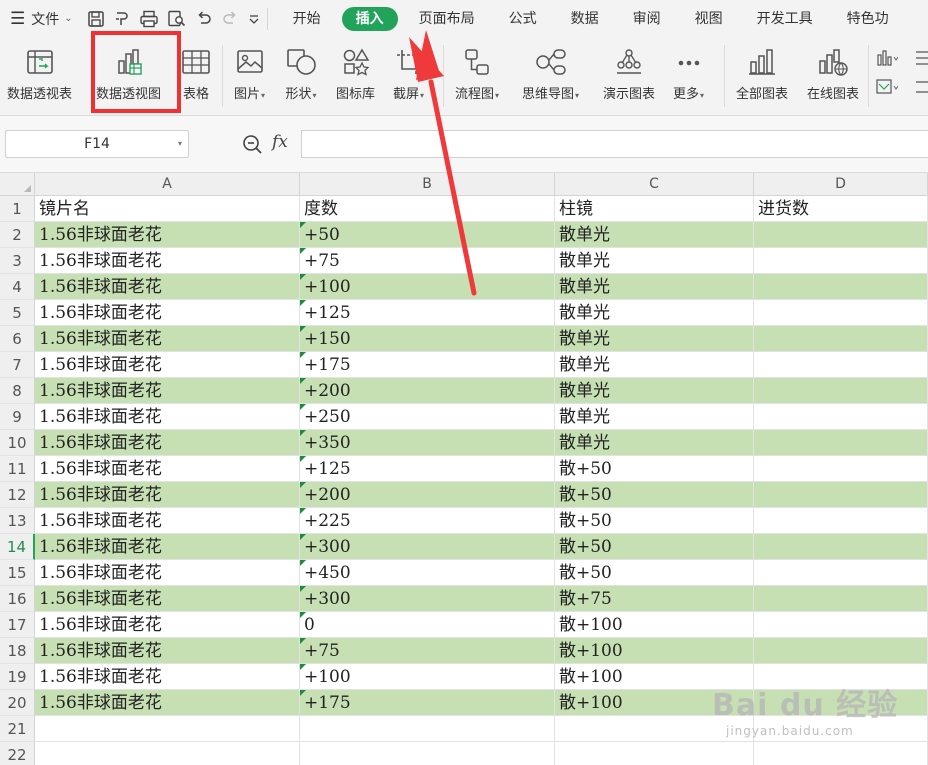  I want to click on row-header: 22, so click(17, 753).